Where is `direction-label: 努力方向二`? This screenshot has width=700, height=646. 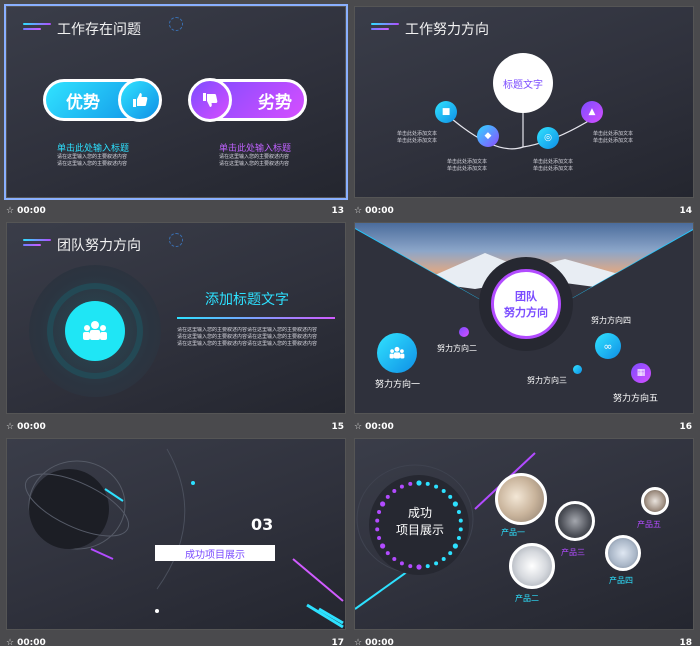 direction-label: 努力方向二 is located at coordinates (457, 348).